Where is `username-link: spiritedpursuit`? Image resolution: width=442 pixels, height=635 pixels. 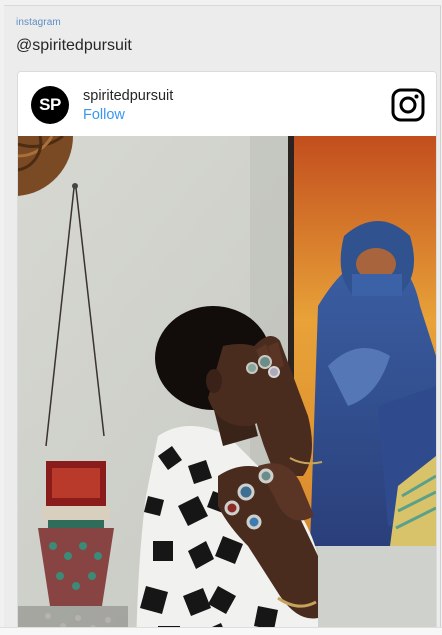
username-link: spiritedpursuit is located at coordinates (128, 96).